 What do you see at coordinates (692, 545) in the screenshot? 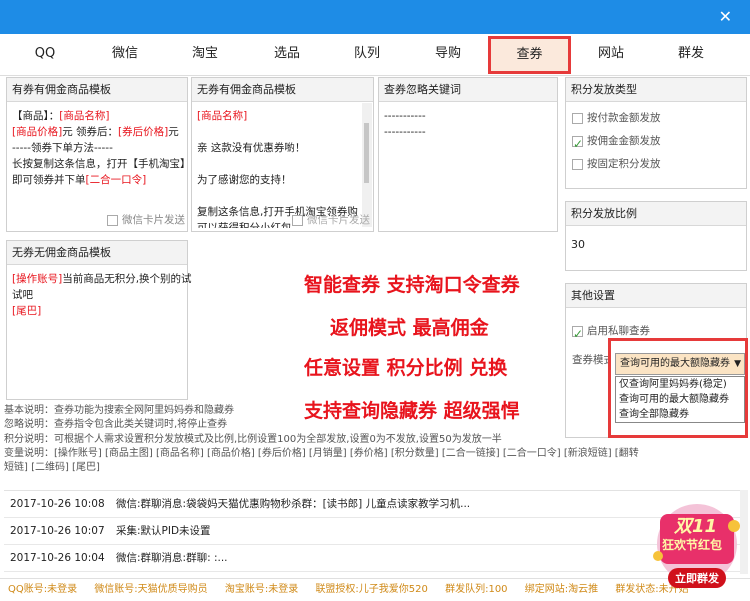
I see `badge-subtitle: 狂欢节红包` at bounding box center [692, 545].